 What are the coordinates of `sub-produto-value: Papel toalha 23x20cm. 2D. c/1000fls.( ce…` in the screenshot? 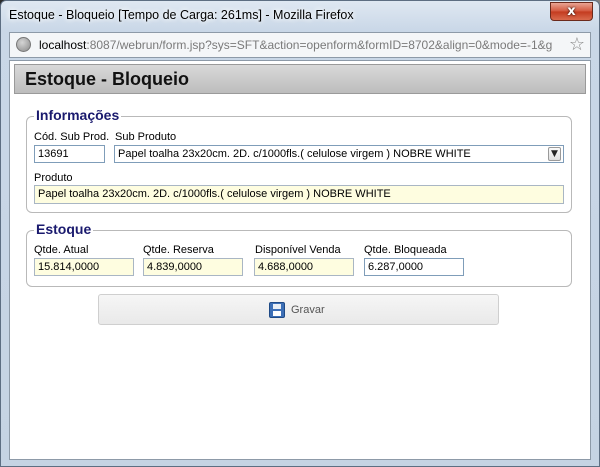 It's located at (294, 154).